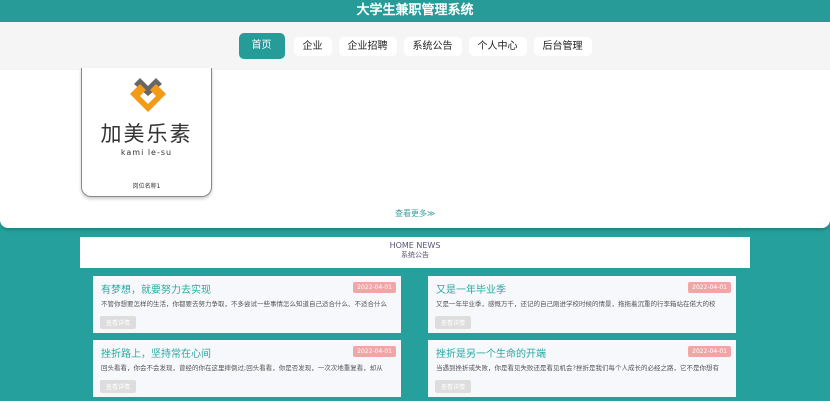 This screenshot has width=830, height=401. Describe the element at coordinates (146, 186) in the screenshot. I see `job-name: 岗位名称1` at that location.